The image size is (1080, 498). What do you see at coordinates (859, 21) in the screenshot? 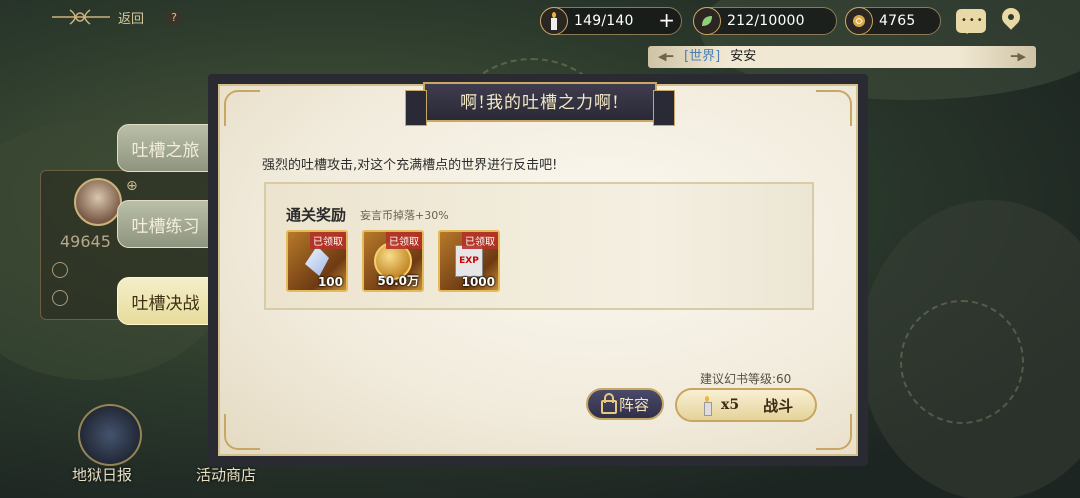
I see `coin-swirl-icon` at bounding box center [859, 21].